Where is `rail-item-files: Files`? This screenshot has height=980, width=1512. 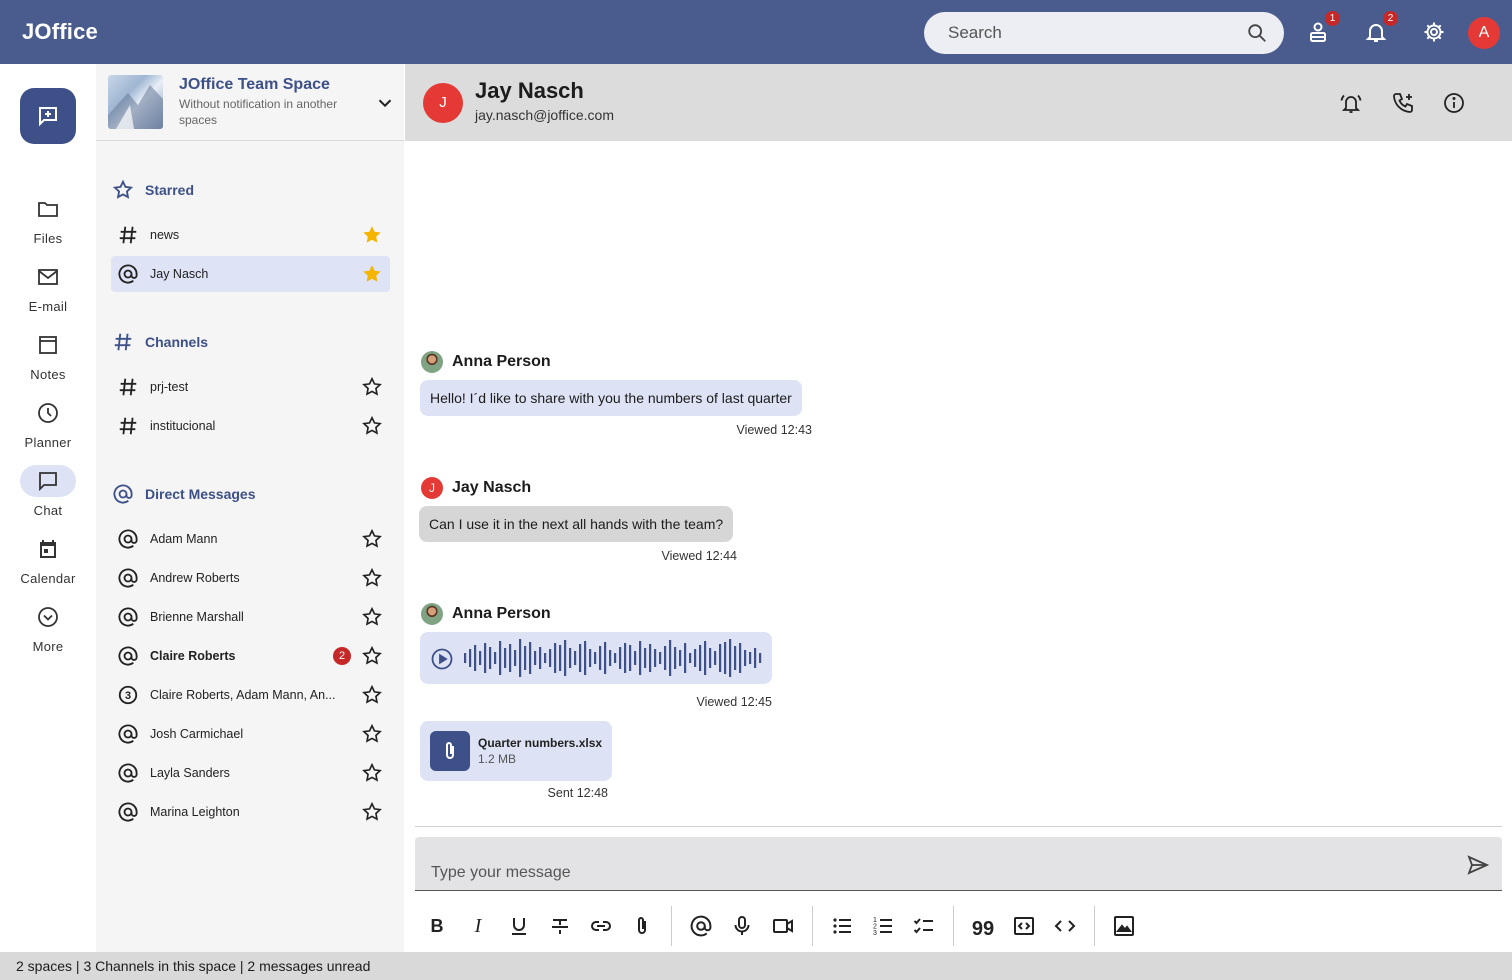
rail-item-files: Files is located at coordinates (48, 227).